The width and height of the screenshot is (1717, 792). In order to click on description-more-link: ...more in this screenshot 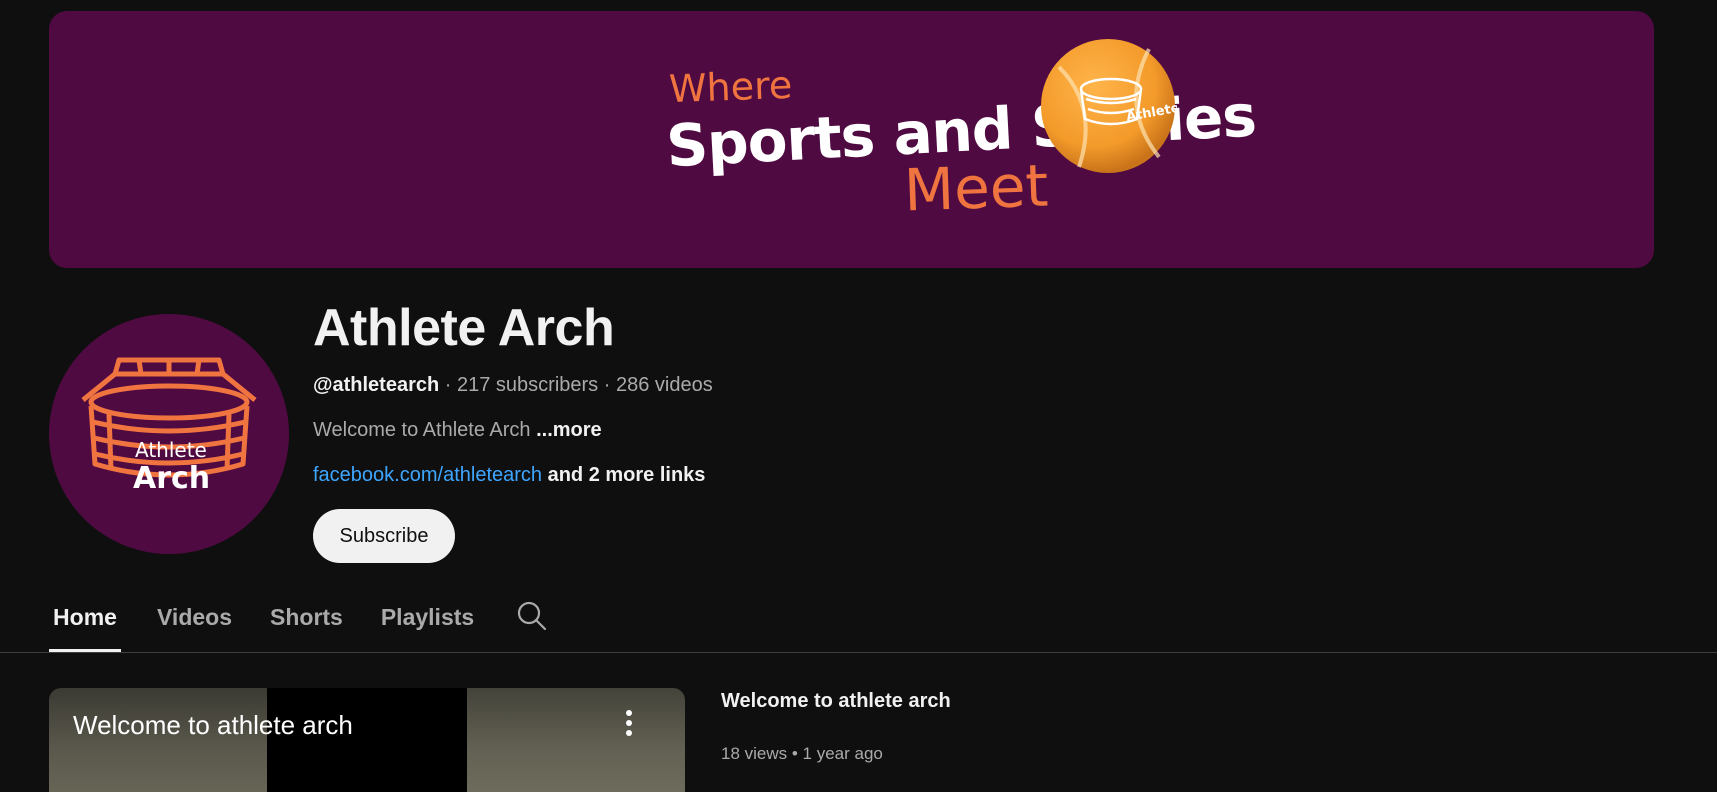, I will do `click(569, 430)`.